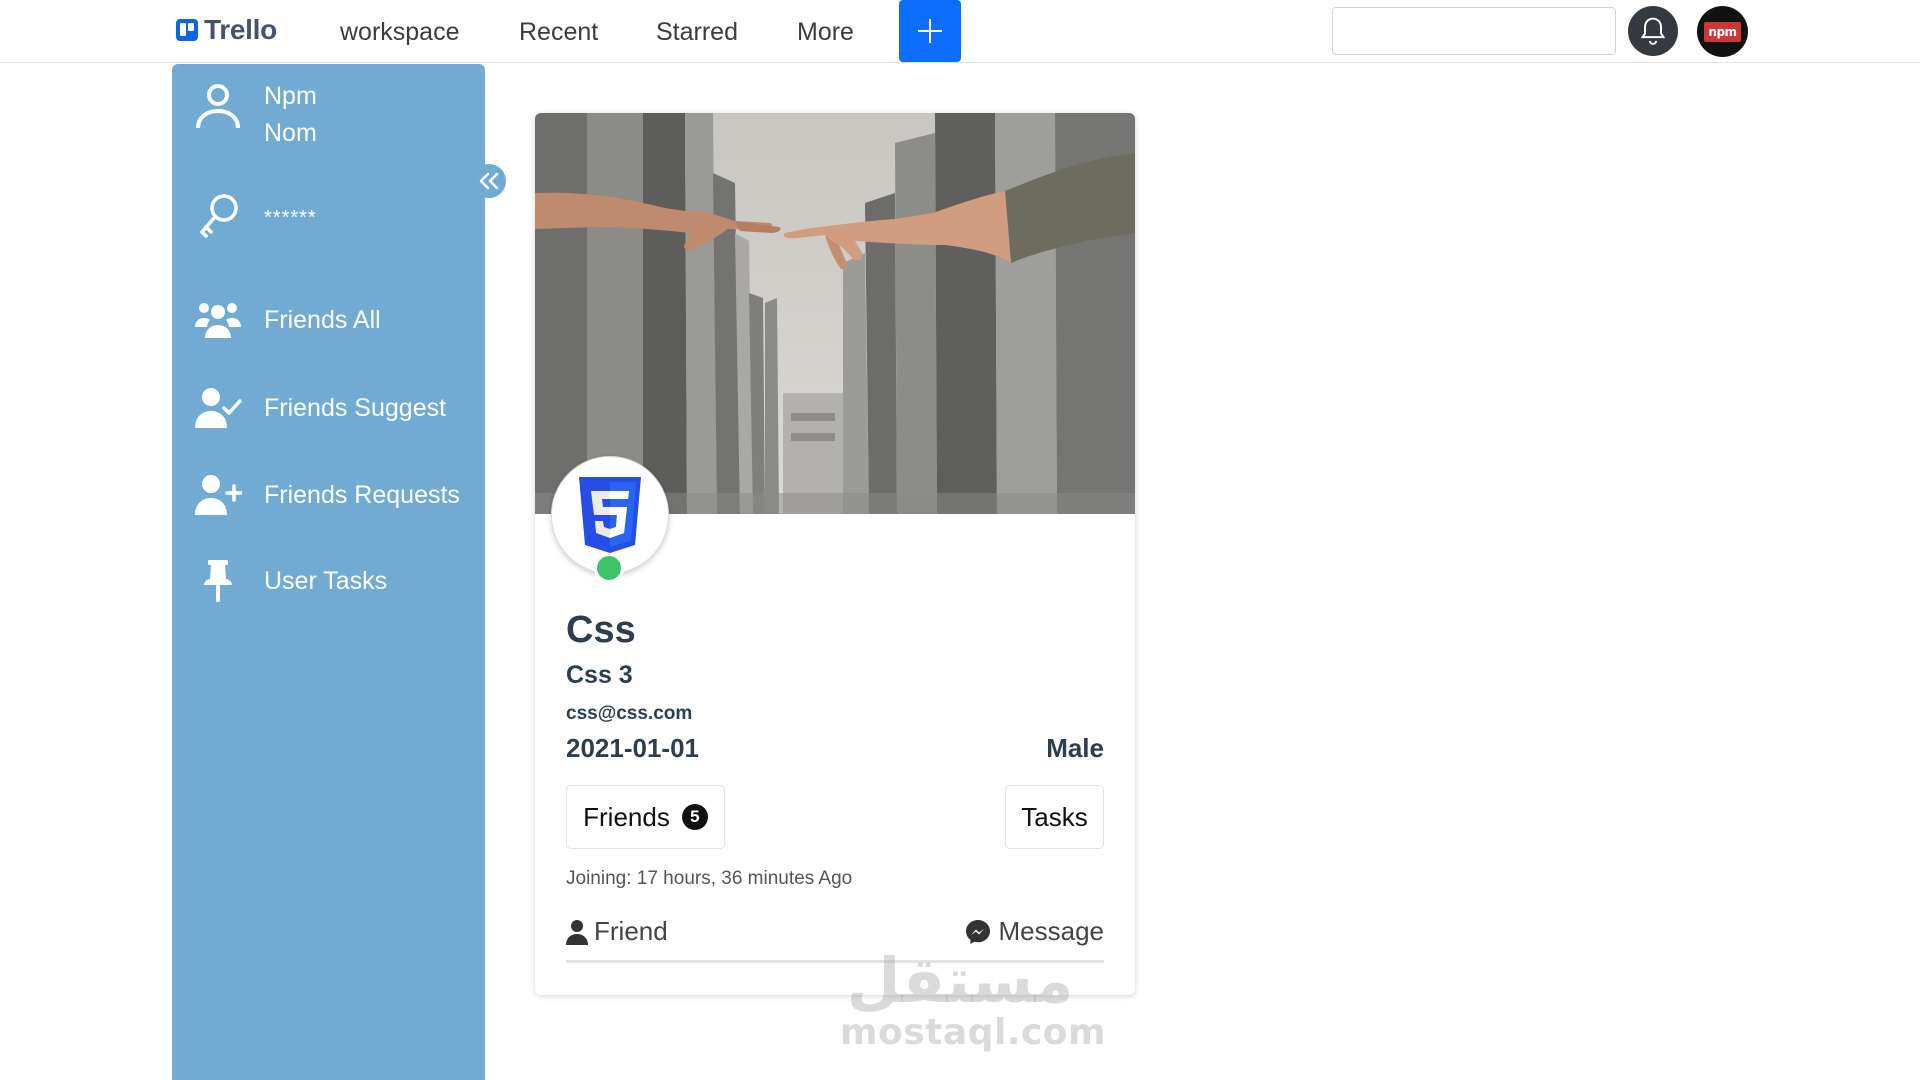  Describe the element at coordinates (219, 216) in the screenshot. I see `key-icon` at that location.